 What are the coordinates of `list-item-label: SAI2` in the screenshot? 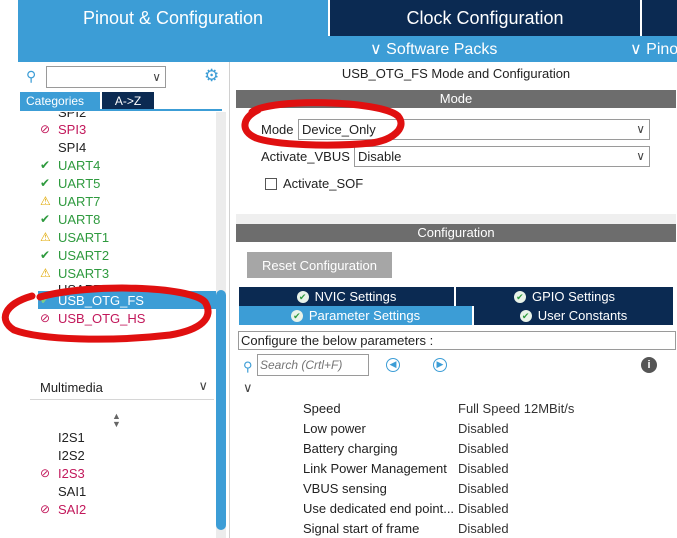 It's located at (72, 509).